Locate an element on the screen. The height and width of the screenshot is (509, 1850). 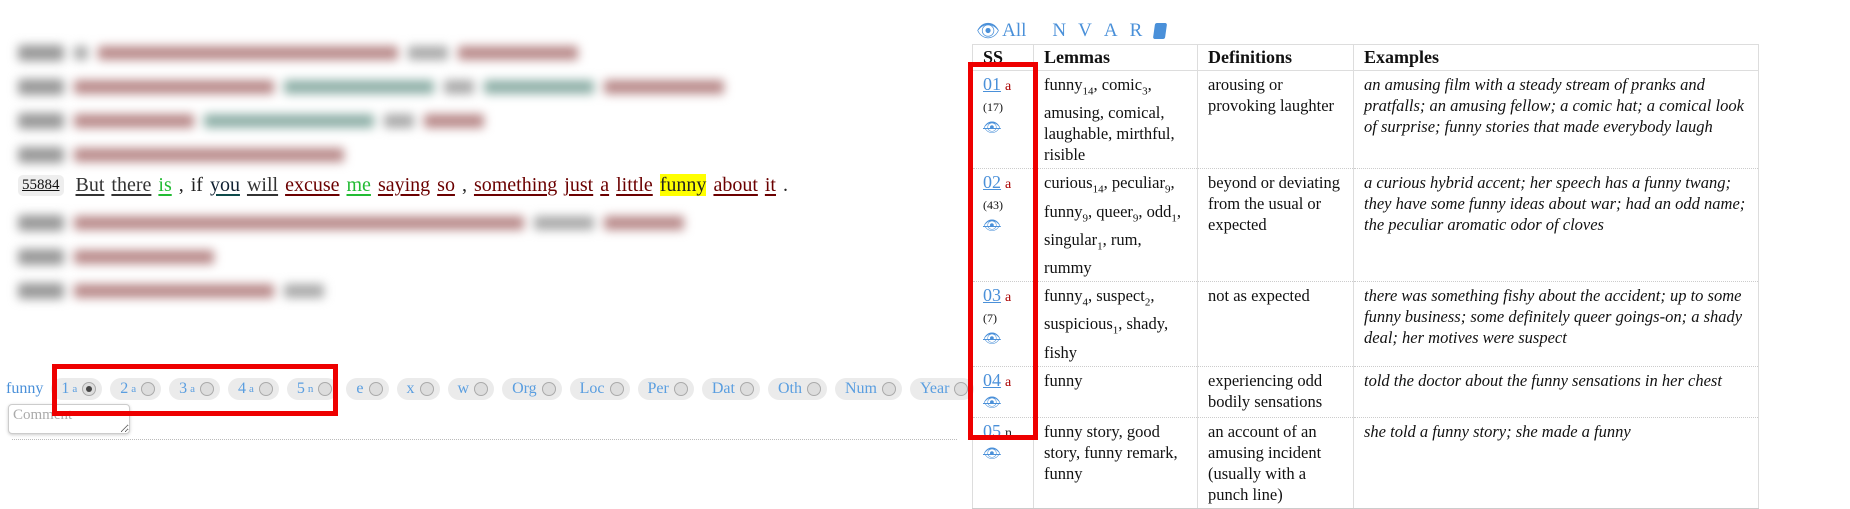
lemma: suspicious is located at coordinates (1078, 324).